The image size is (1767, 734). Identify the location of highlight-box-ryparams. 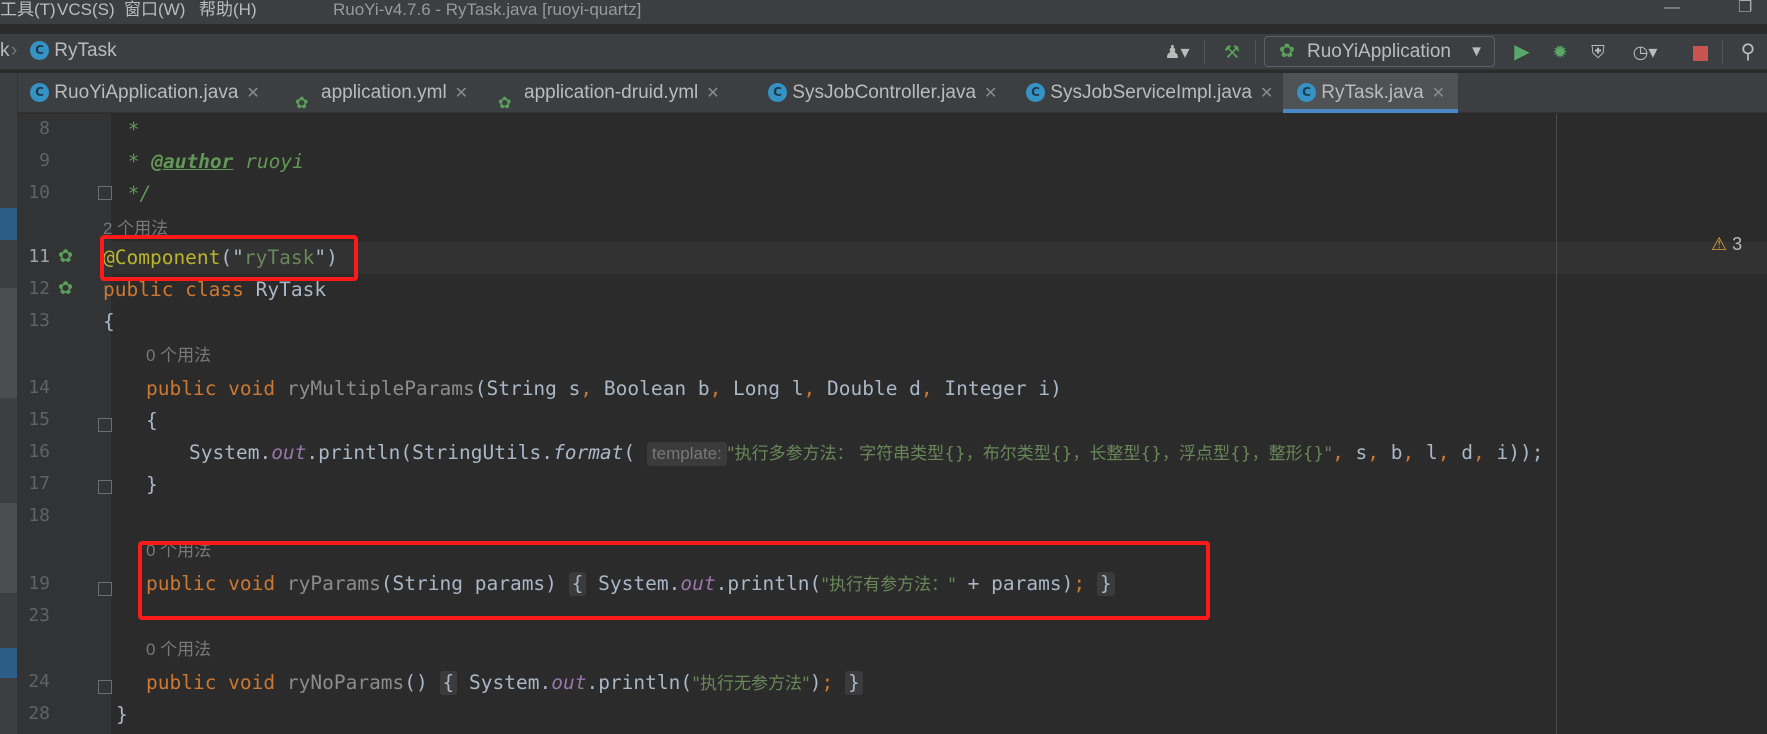
(674, 580).